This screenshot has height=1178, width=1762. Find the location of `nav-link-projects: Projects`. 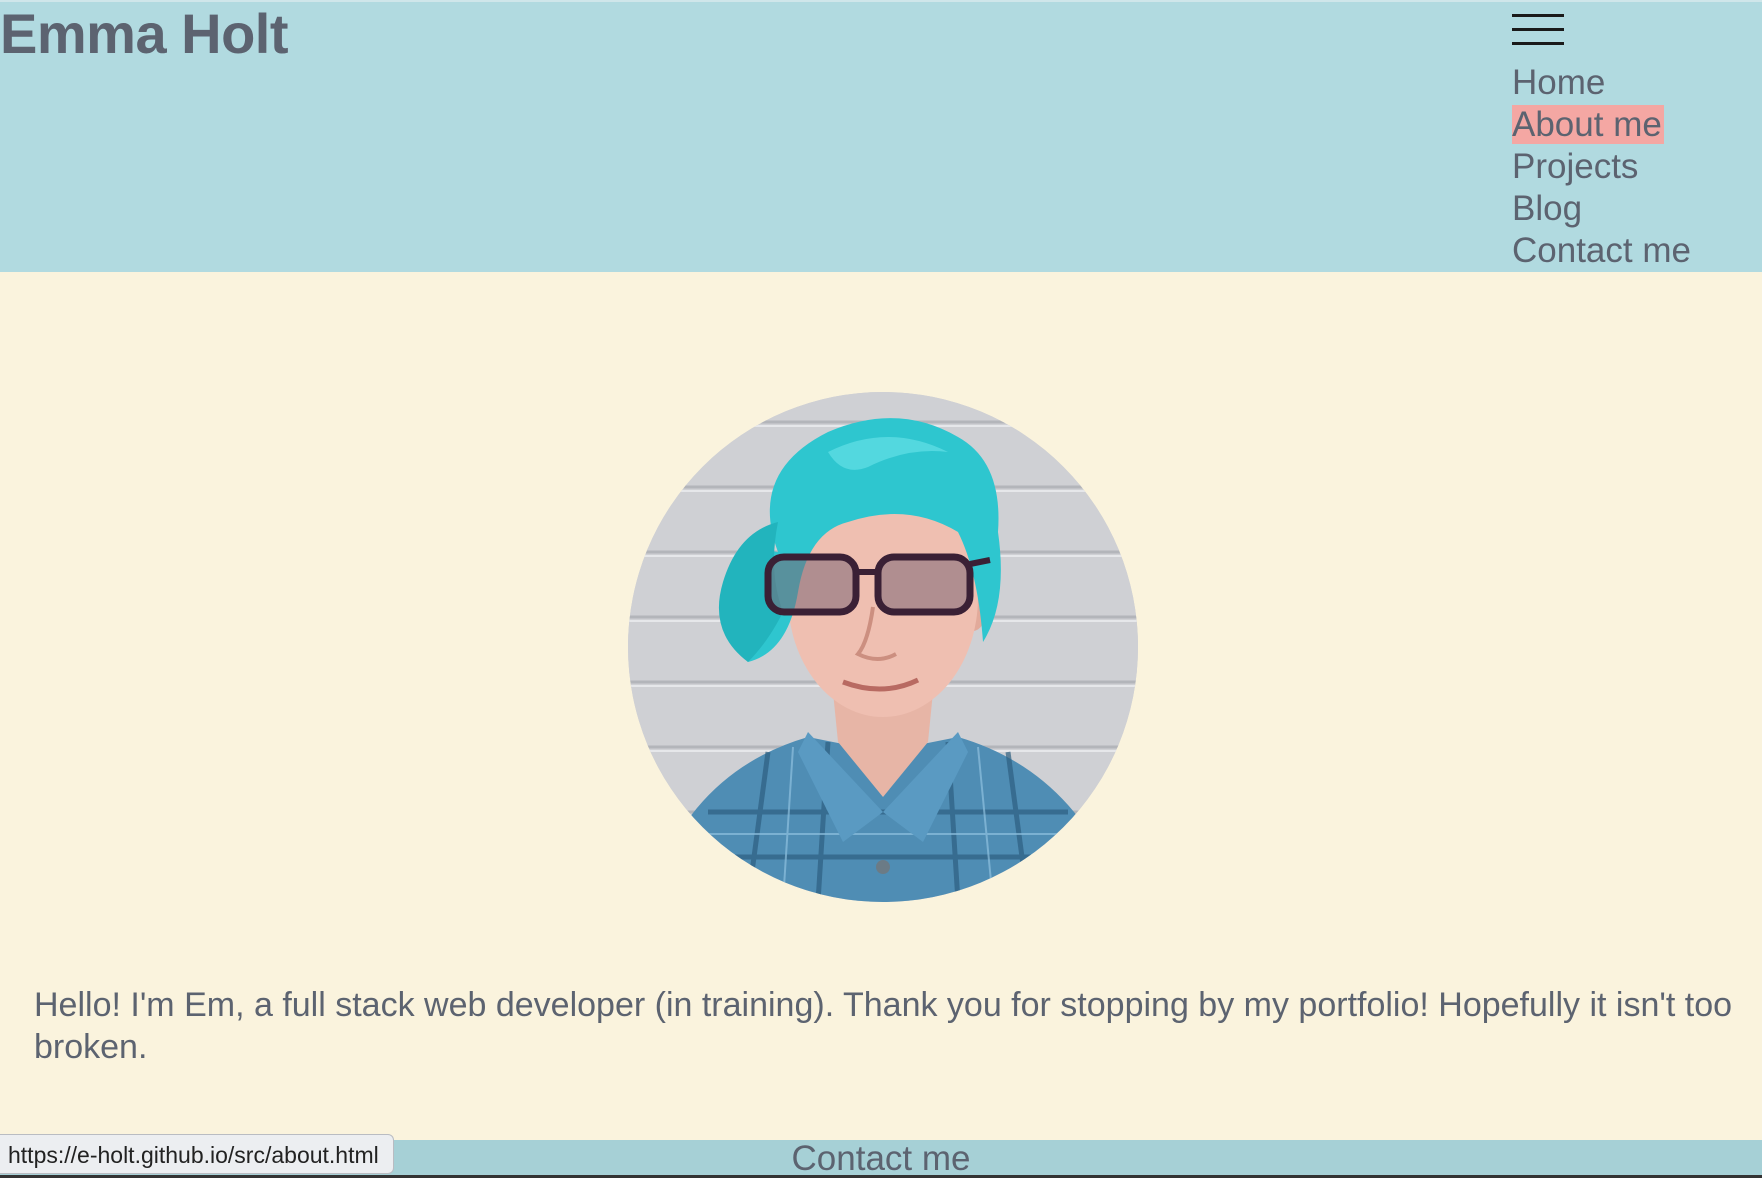

nav-link-projects: Projects is located at coordinates (1576, 166).